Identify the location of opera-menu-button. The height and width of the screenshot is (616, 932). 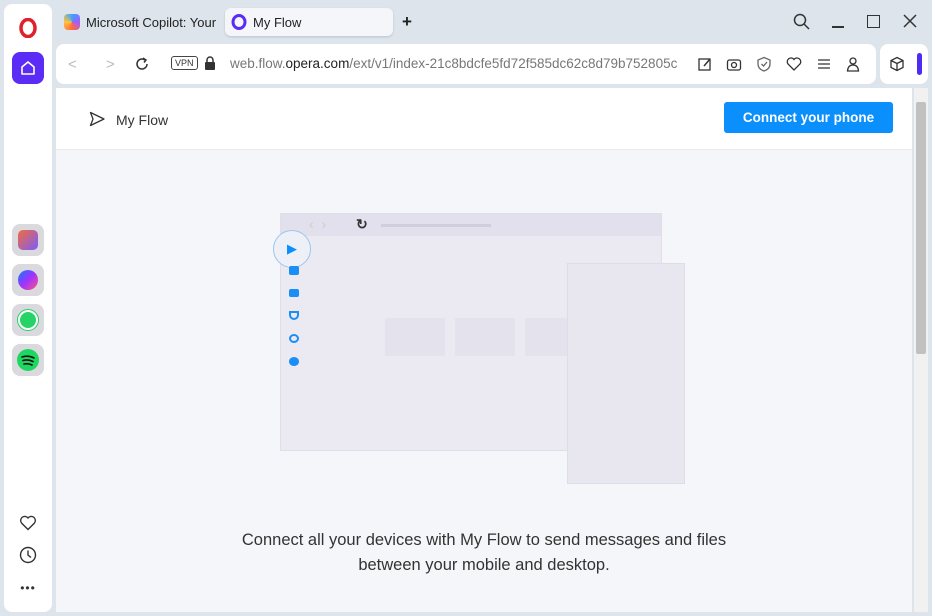
(28, 28).